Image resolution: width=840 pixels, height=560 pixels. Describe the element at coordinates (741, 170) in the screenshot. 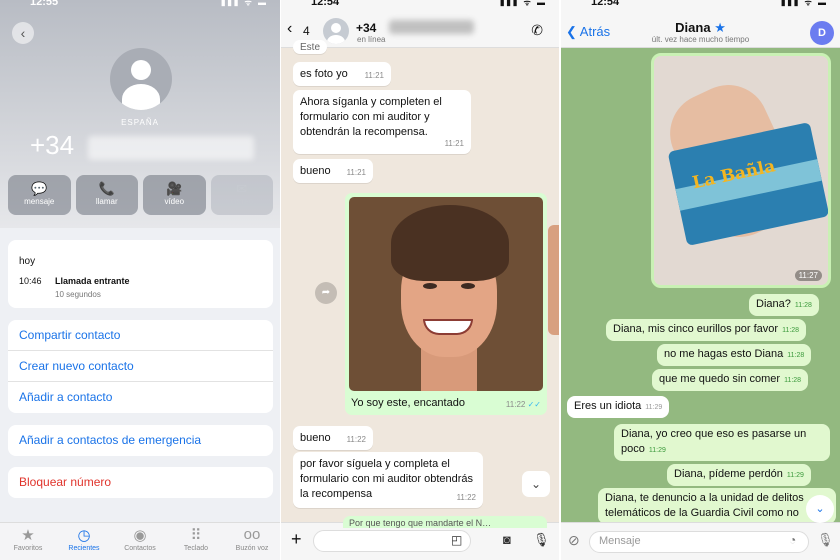

I see `photo-message: La Bañla 11:27` at that location.